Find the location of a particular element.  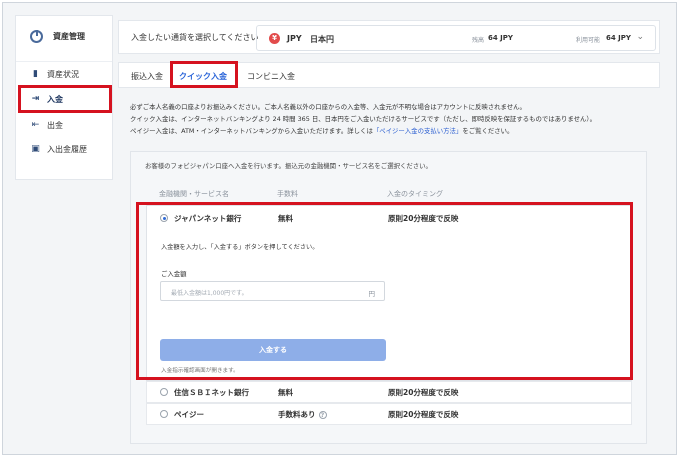

quick-deposit-tab-highlight-box is located at coordinates (204, 74).